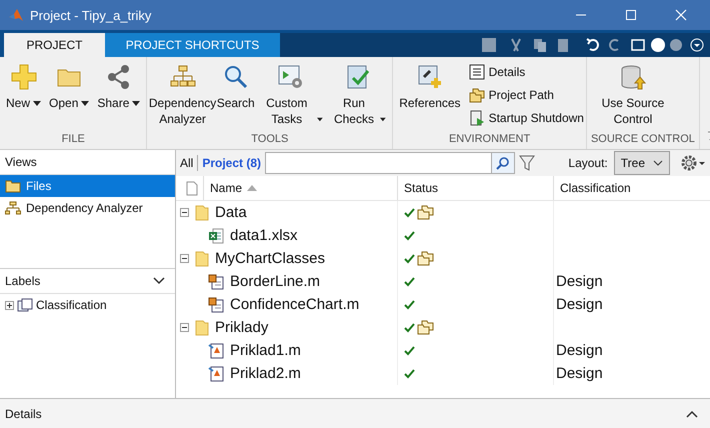 The height and width of the screenshot is (428, 710). What do you see at coordinates (23, 413) in the screenshot?
I see `details-header: Details` at bounding box center [23, 413].